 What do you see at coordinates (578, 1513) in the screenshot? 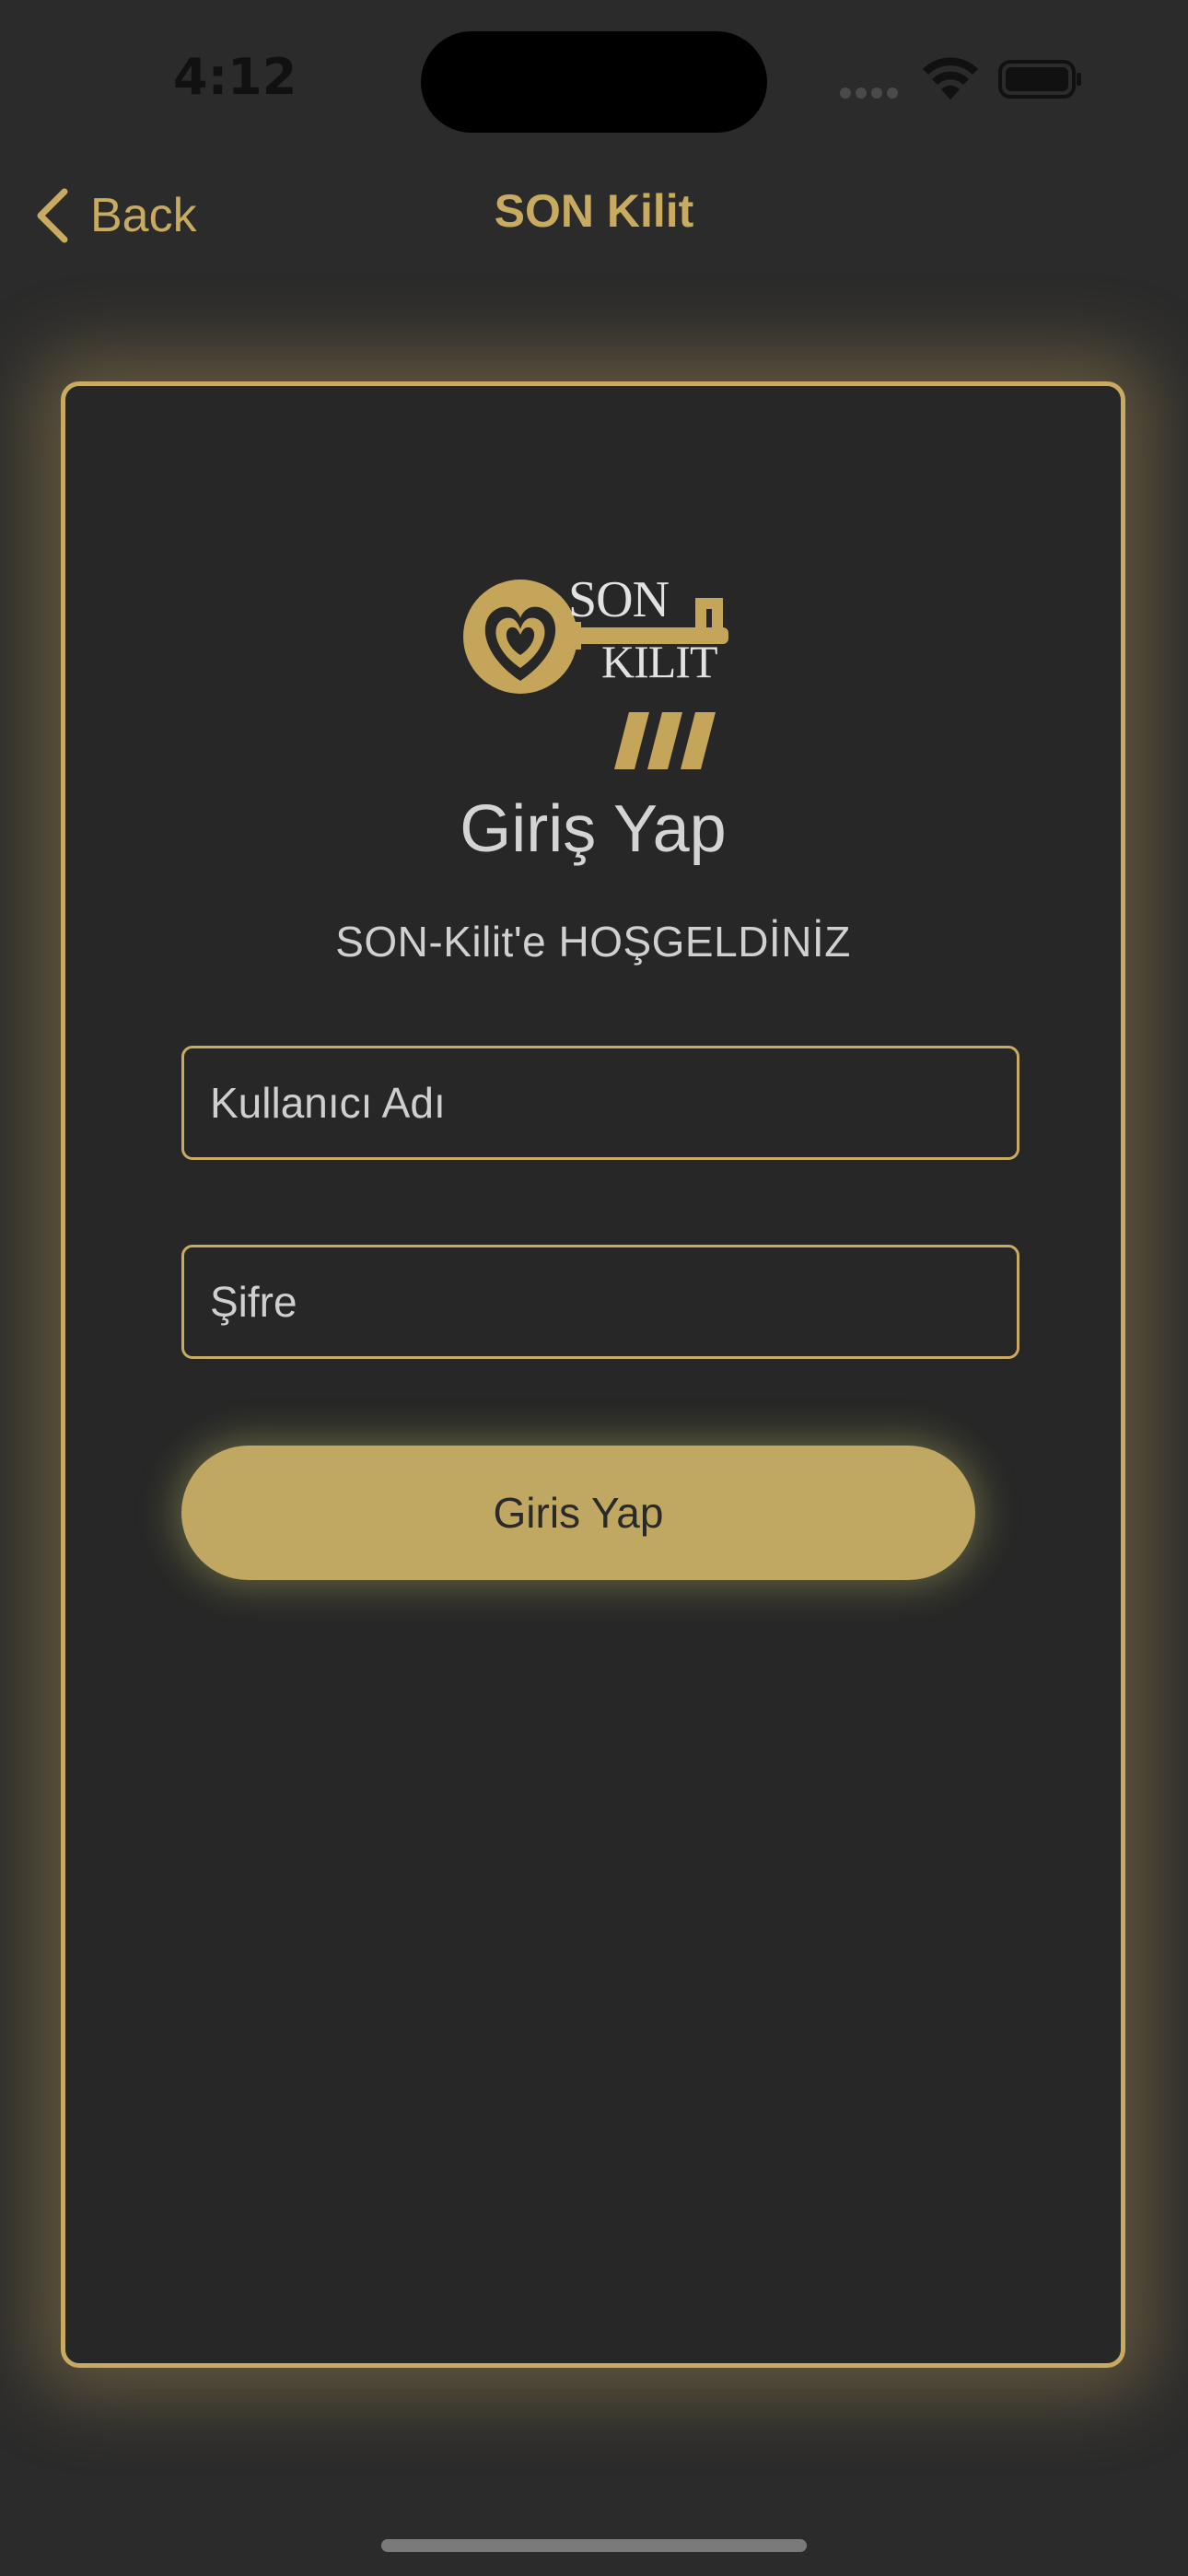
I see `login-button: Giris Yap` at bounding box center [578, 1513].